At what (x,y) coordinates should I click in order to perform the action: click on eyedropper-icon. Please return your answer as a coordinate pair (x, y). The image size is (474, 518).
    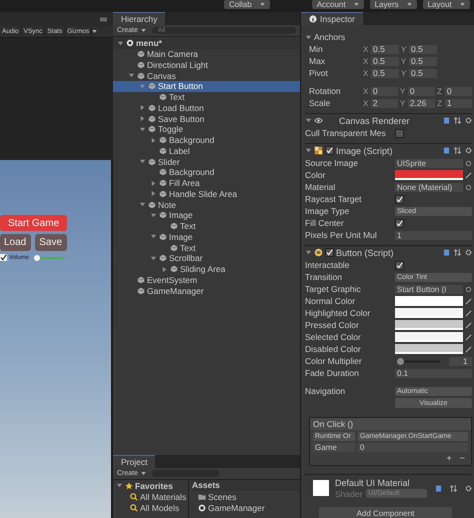
    Looking at the image, I should click on (468, 175).